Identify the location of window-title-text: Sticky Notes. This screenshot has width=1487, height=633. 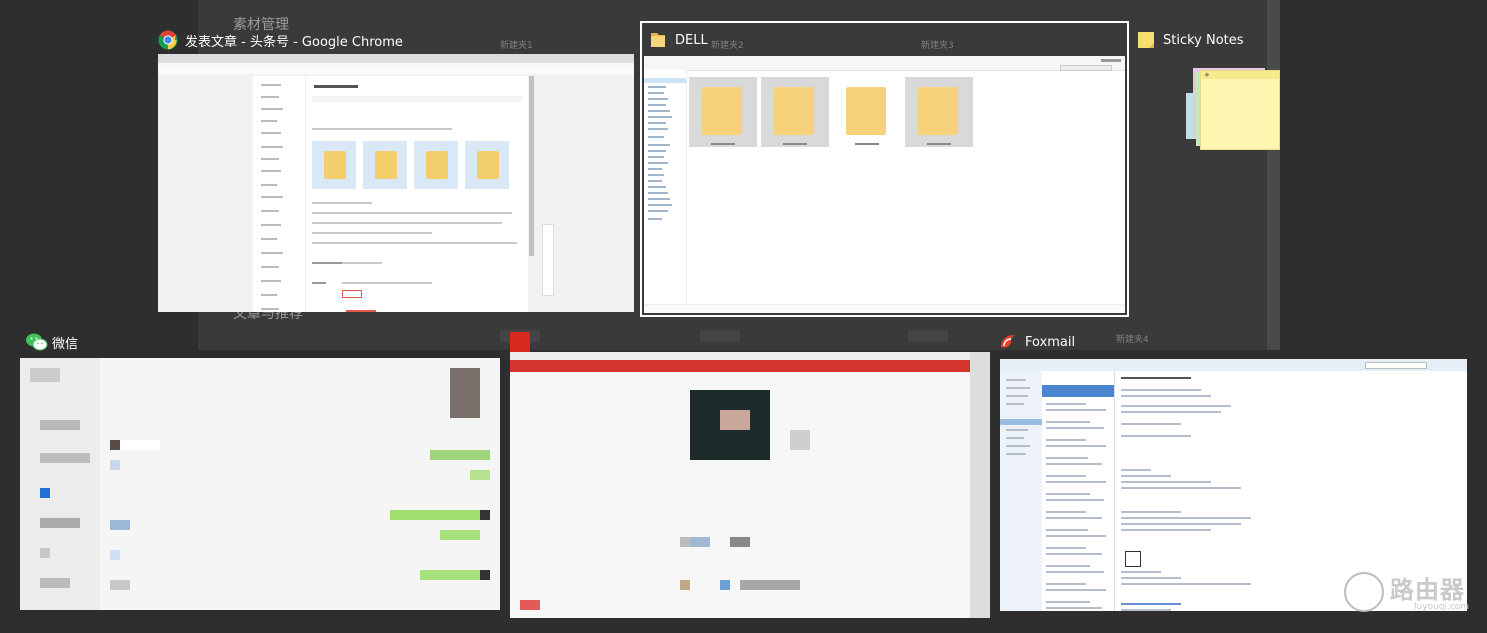
(1203, 40).